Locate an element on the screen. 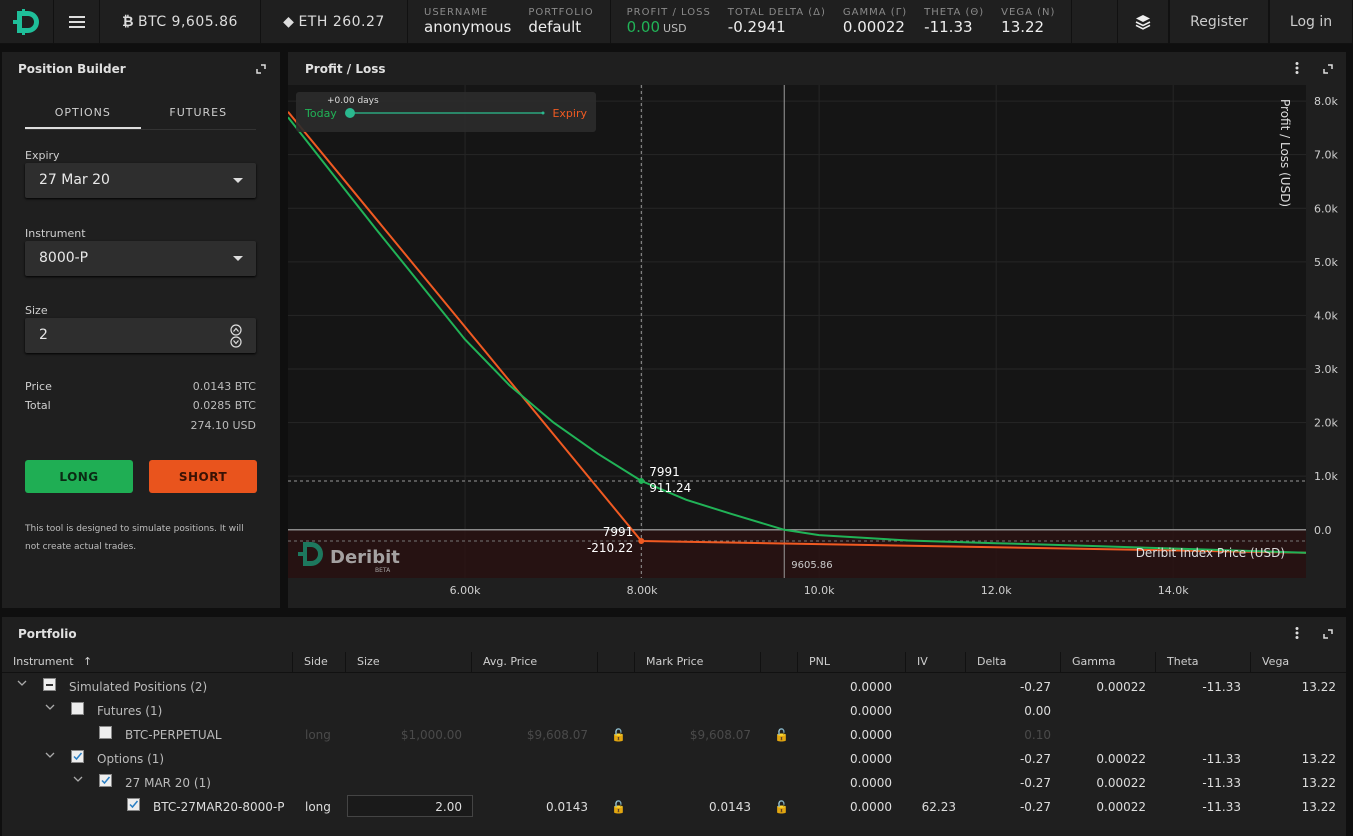 Image resolution: width=1353 pixels, height=836 pixels. stat-value: 0.00022 is located at coordinates (873, 26).